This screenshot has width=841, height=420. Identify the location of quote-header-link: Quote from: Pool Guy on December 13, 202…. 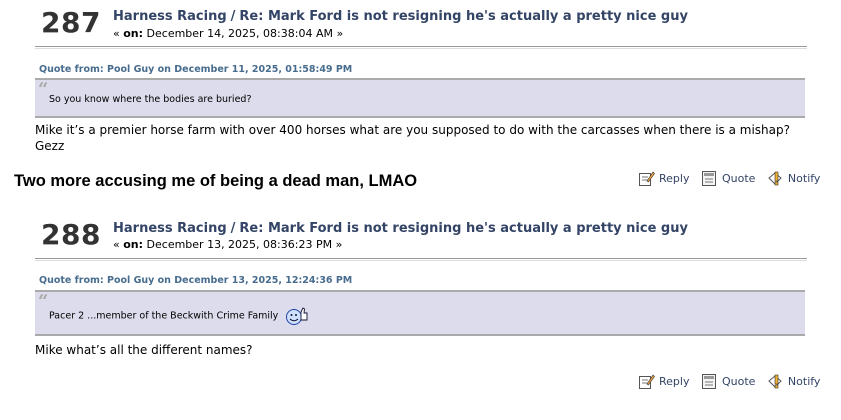
(195, 280).